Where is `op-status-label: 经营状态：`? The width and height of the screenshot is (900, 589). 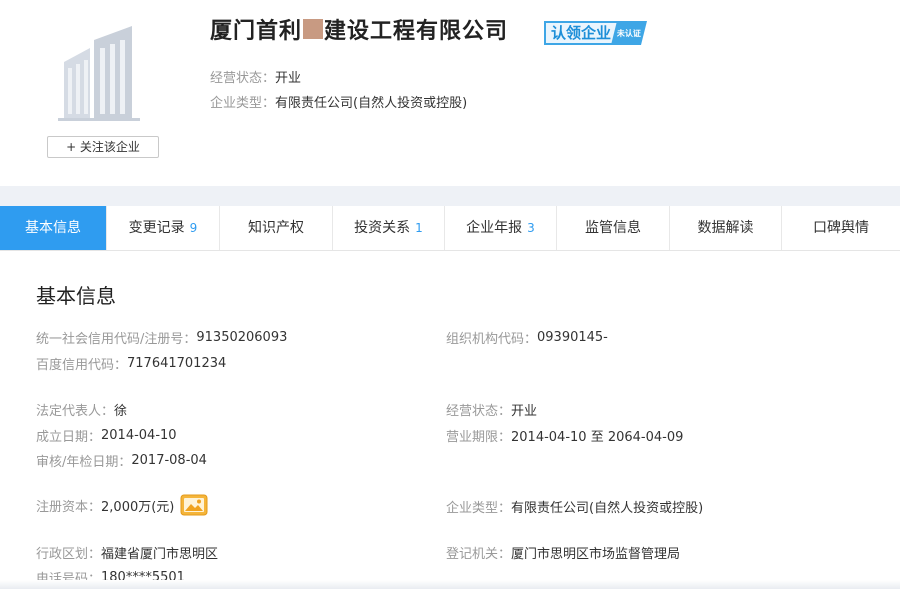
op-status-label: 经营状态： is located at coordinates (479, 411).